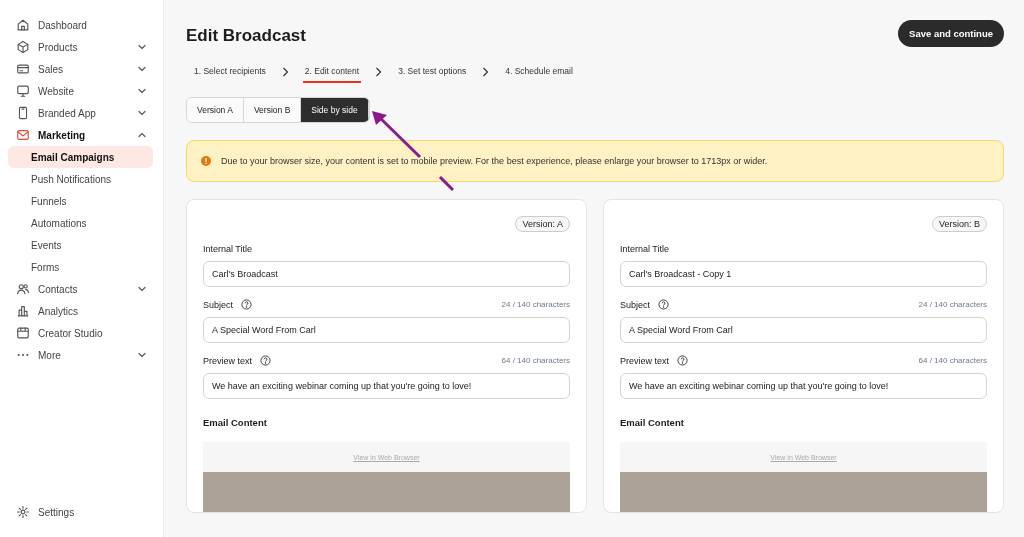  Describe the element at coordinates (23, 135) in the screenshot. I see `mail-icon` at that location.